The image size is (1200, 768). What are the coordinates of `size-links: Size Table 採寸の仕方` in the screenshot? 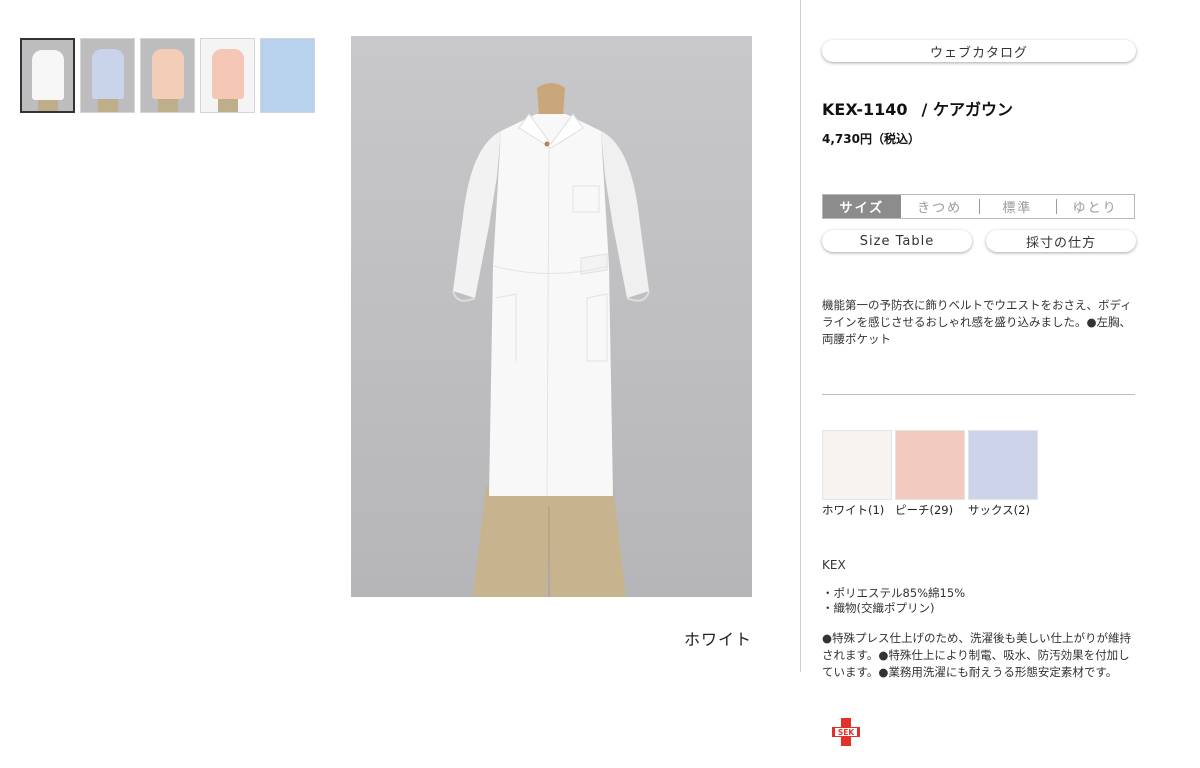 It's located at (979, 241).